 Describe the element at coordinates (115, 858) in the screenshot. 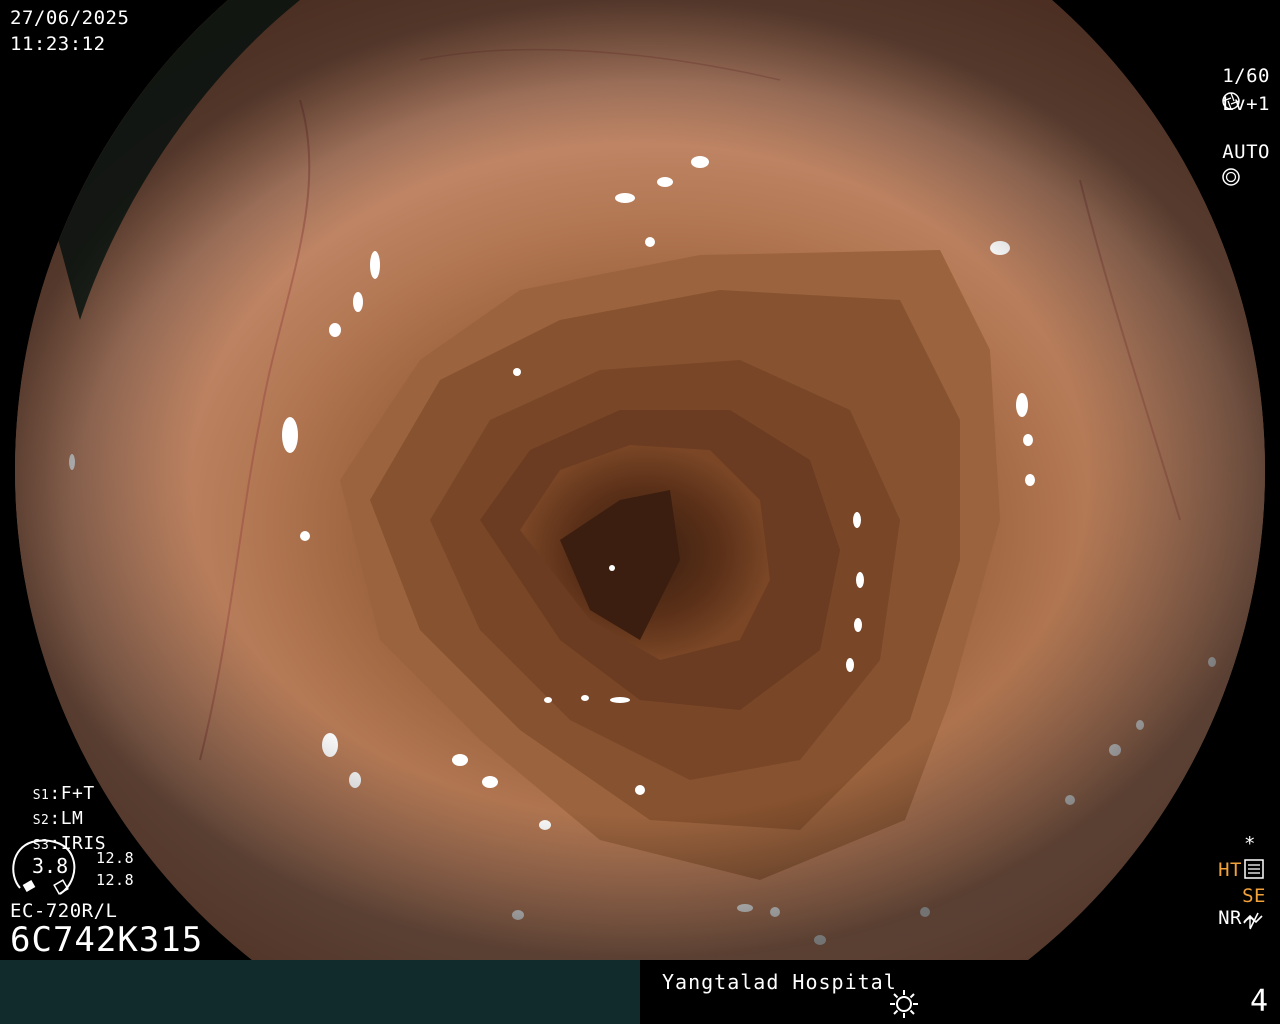

I see `gauge-upper-value: 12.8` at that location.